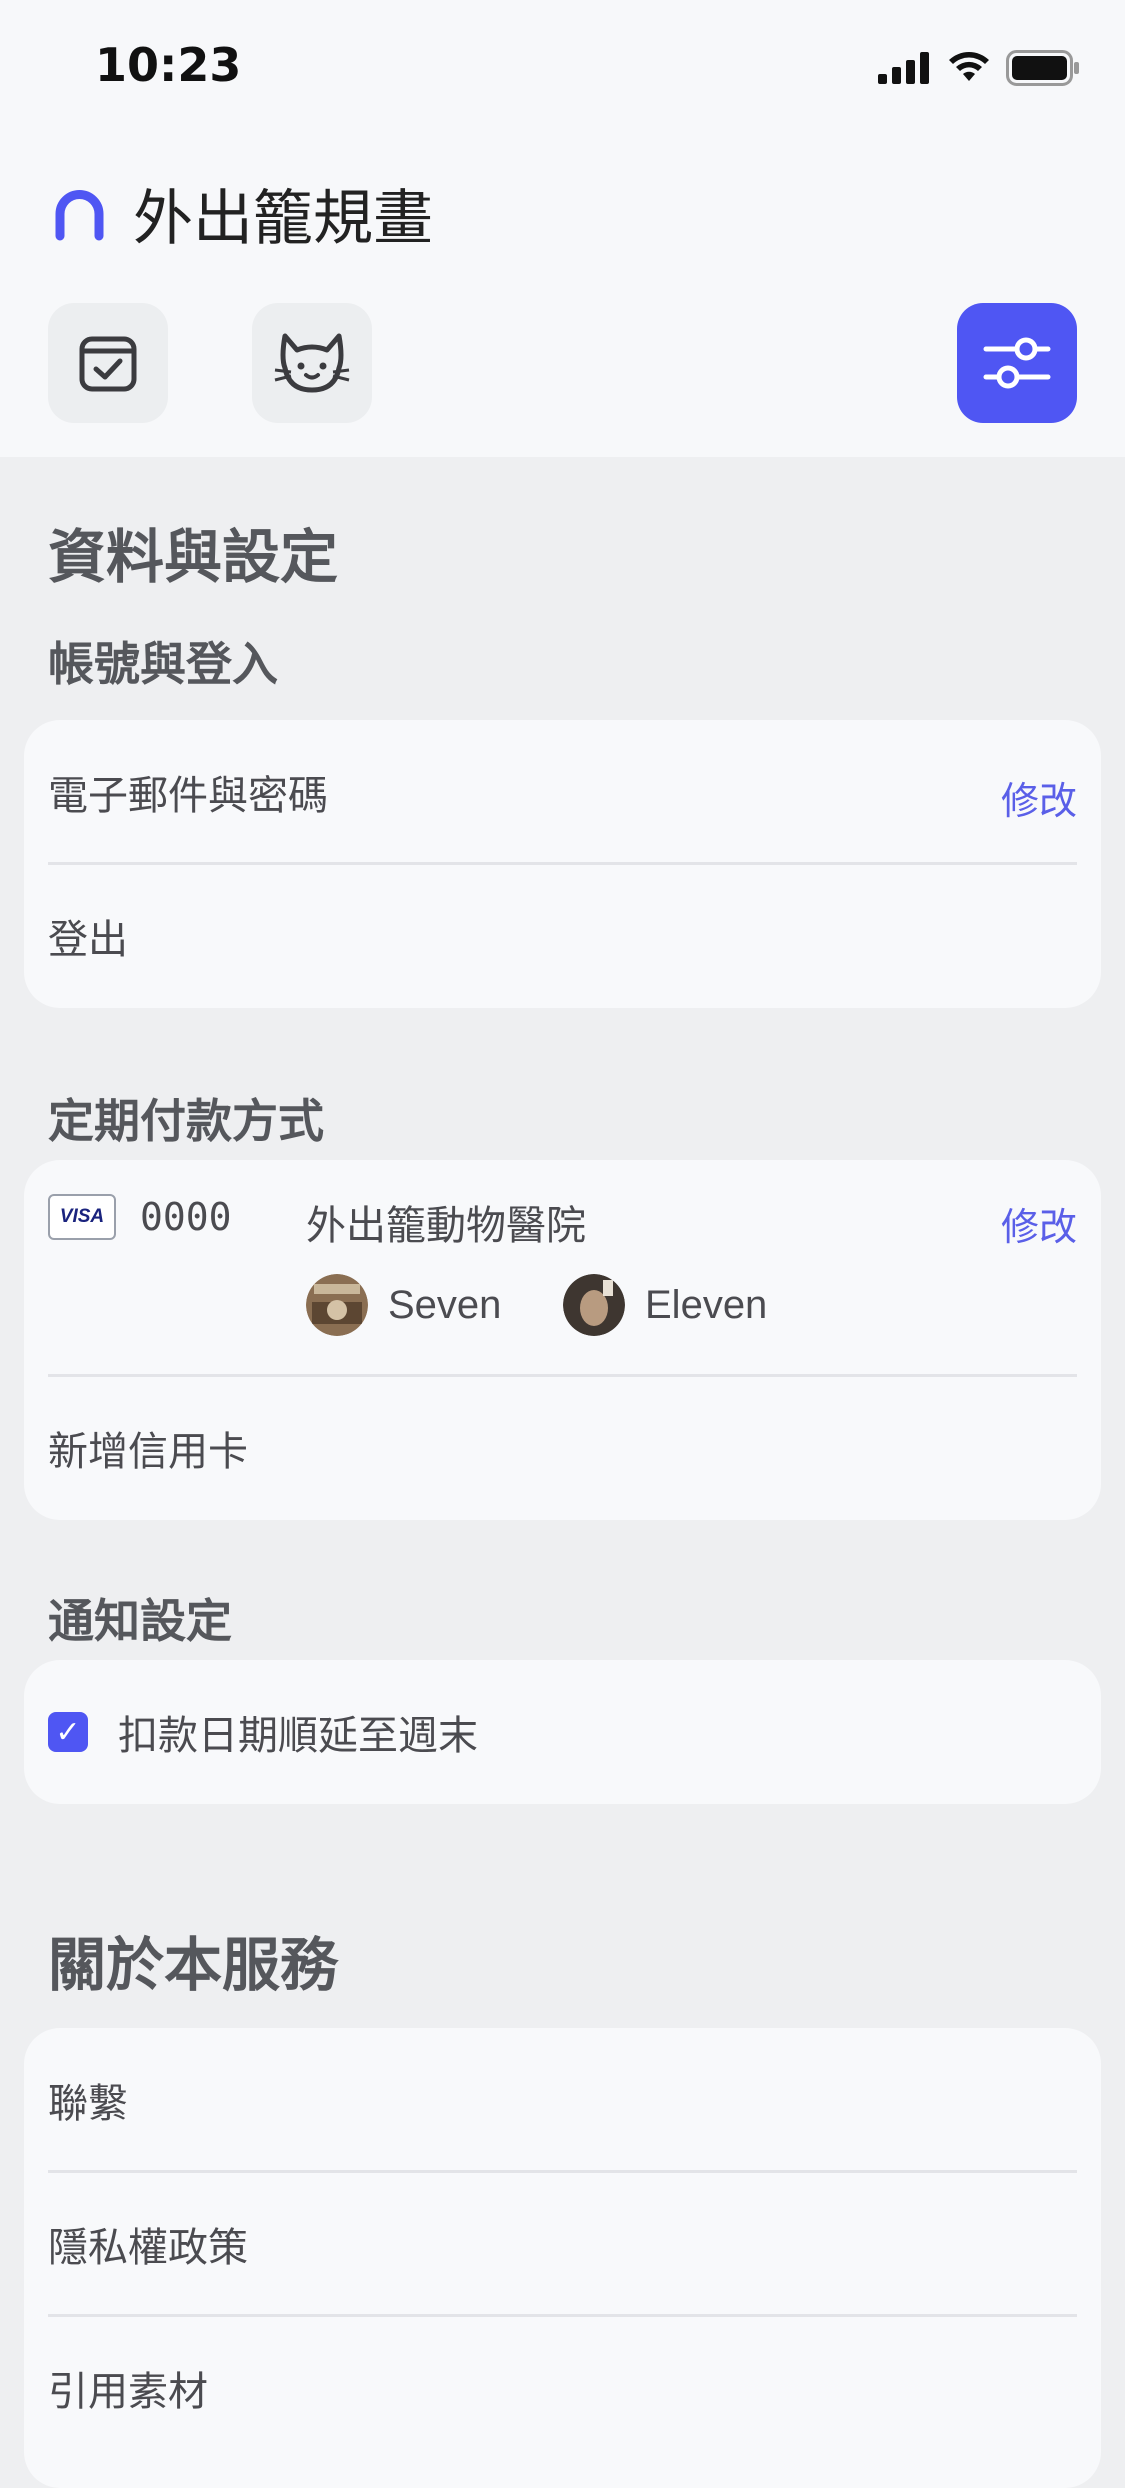 The image size is (1125, 2488). I want to click on credits-row: 引用素材, so click(562, 2388).